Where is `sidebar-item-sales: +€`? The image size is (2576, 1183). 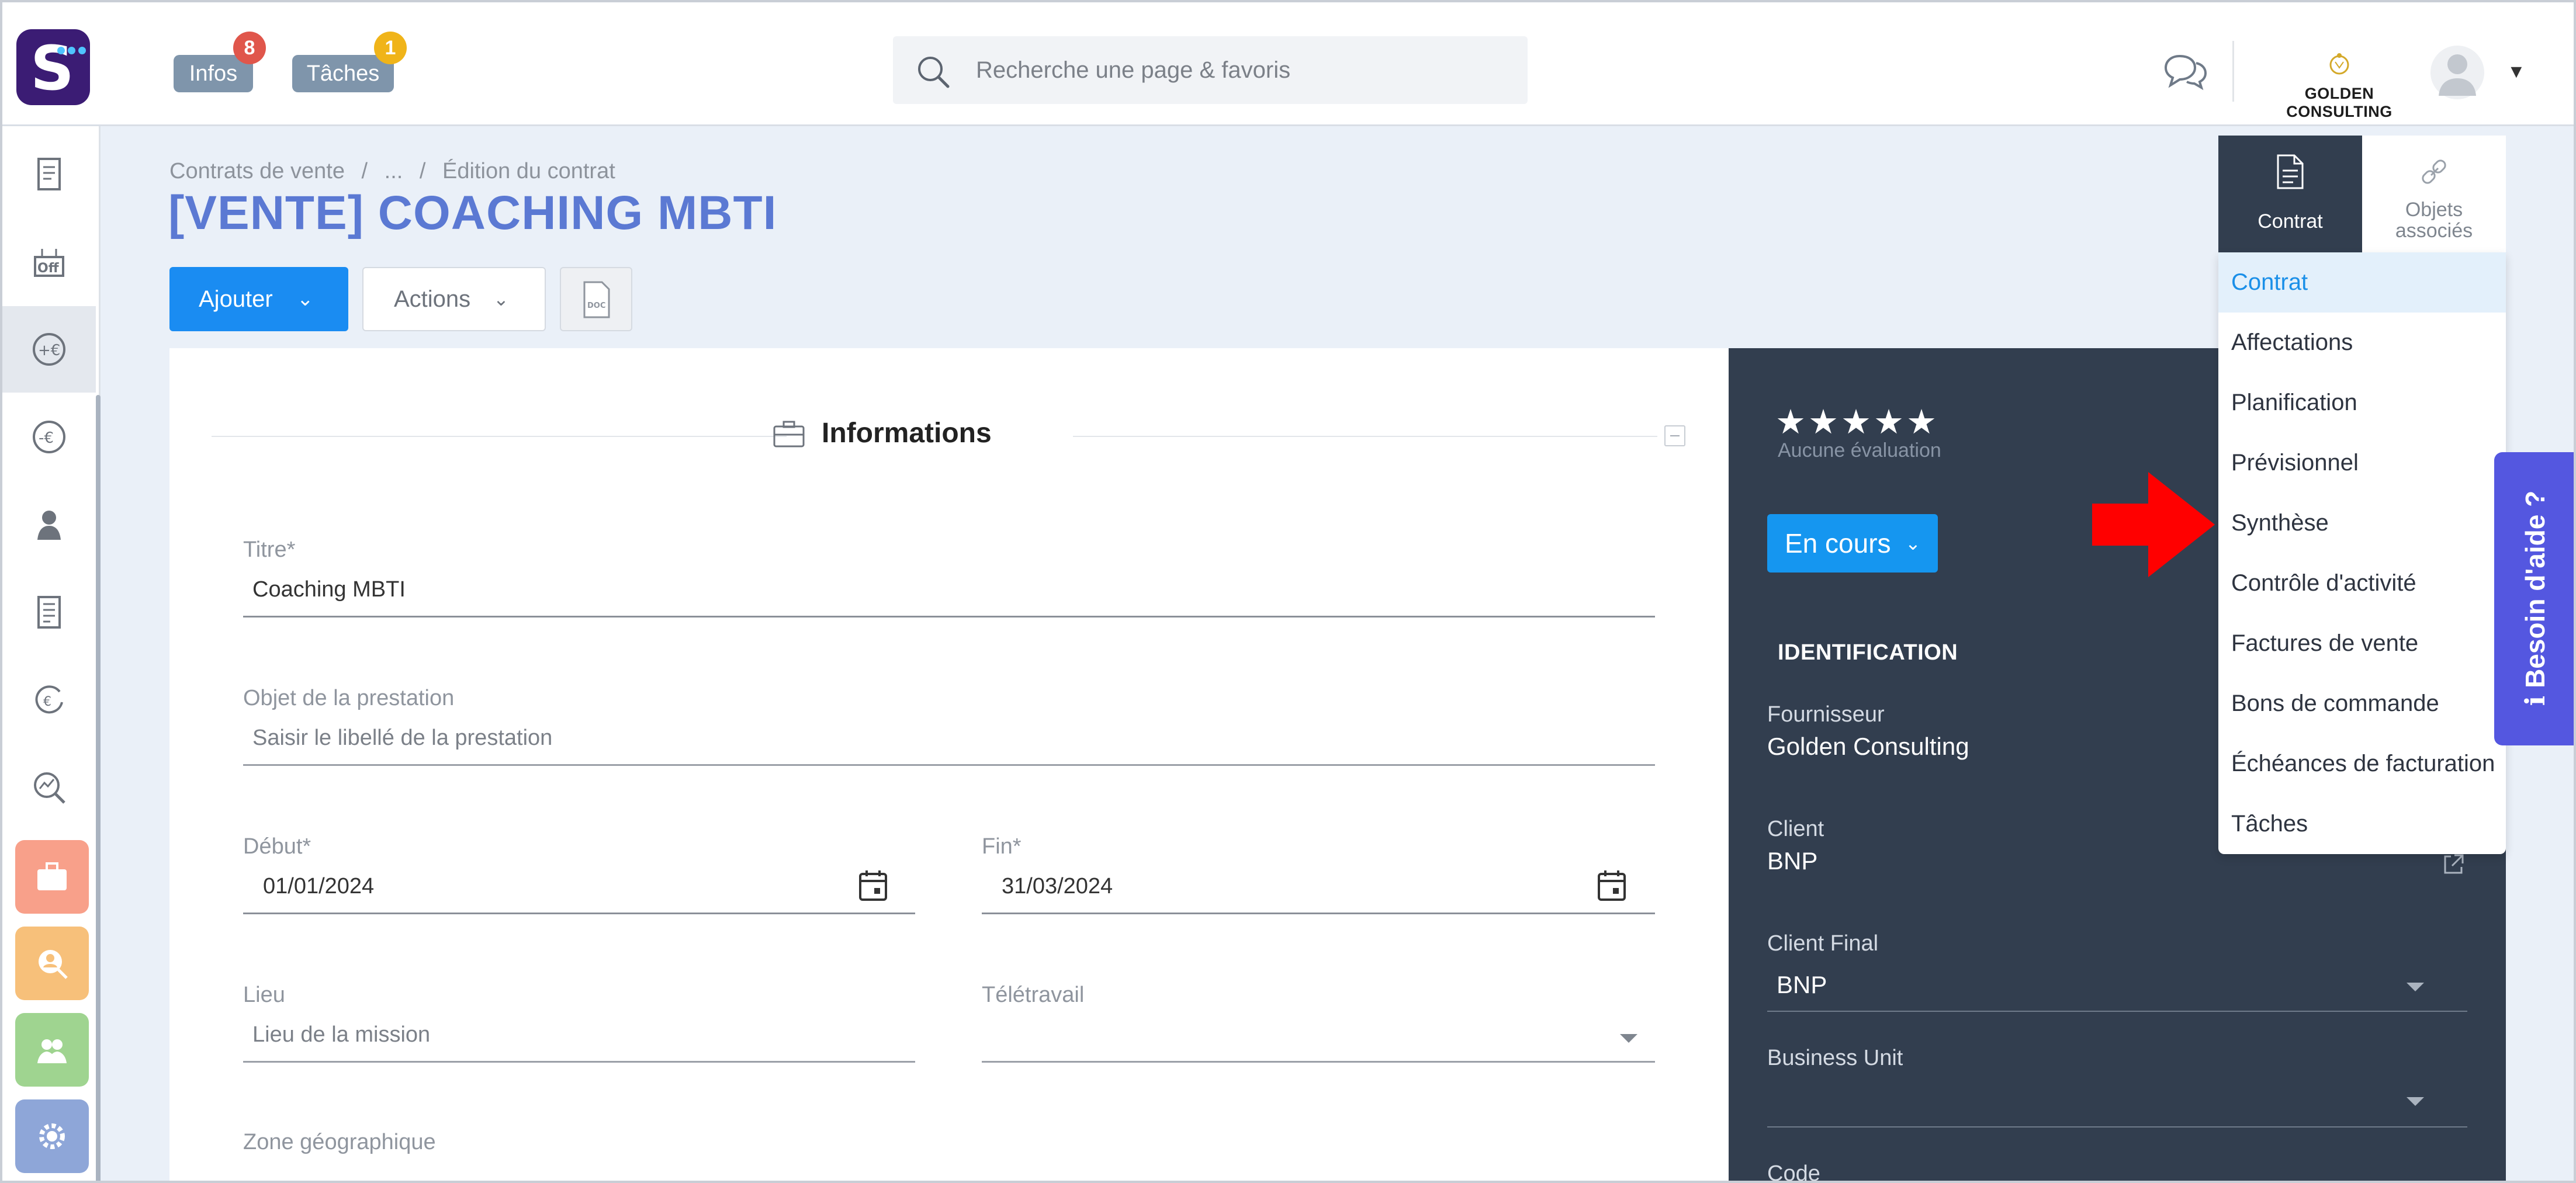
sidebar-item-sales: +€ is located at coordinates (48, 350).